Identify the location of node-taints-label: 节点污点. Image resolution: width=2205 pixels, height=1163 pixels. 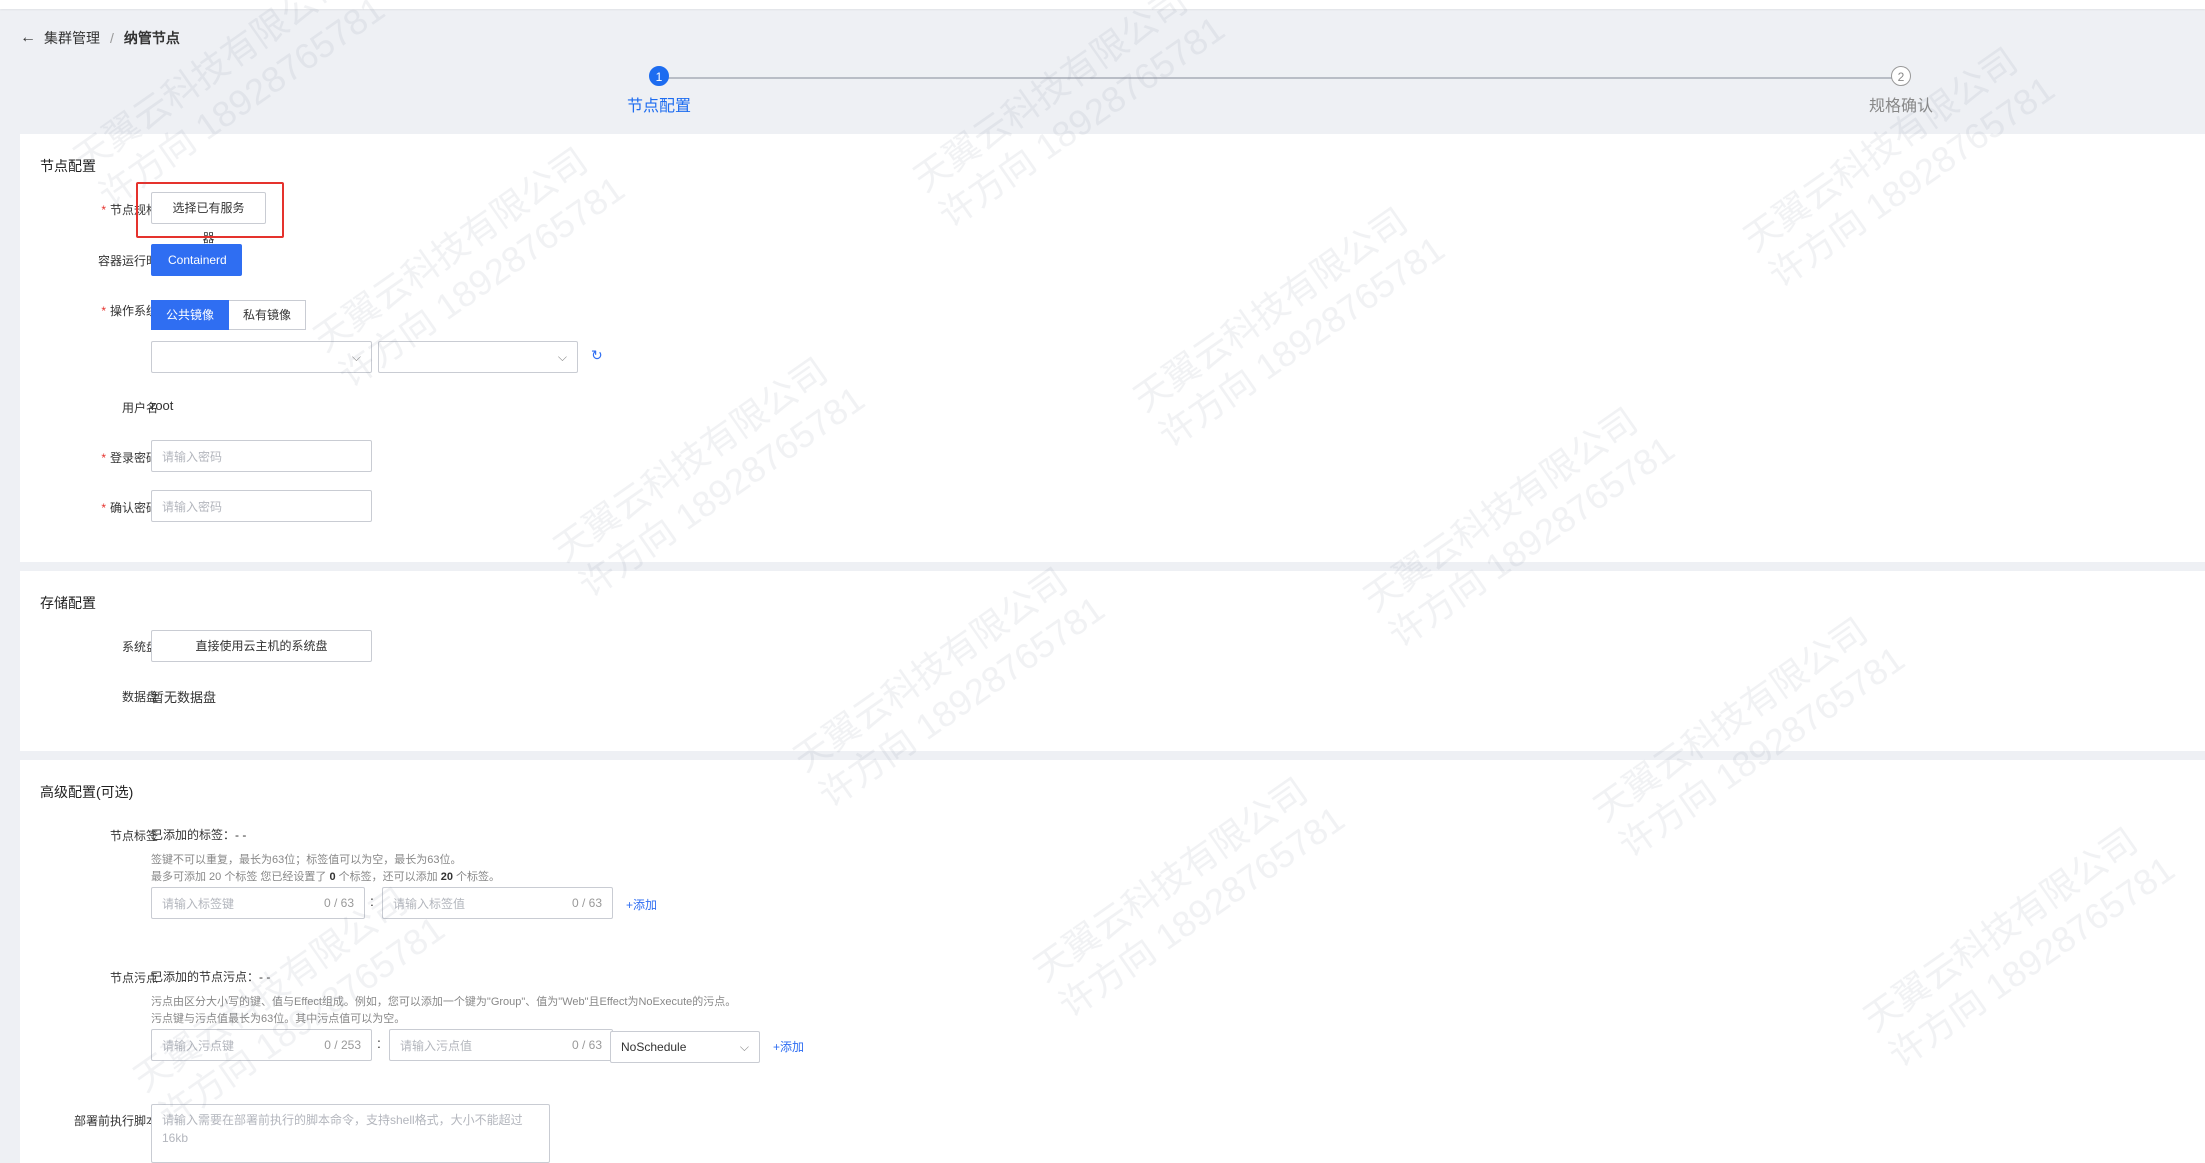
(133, 978).